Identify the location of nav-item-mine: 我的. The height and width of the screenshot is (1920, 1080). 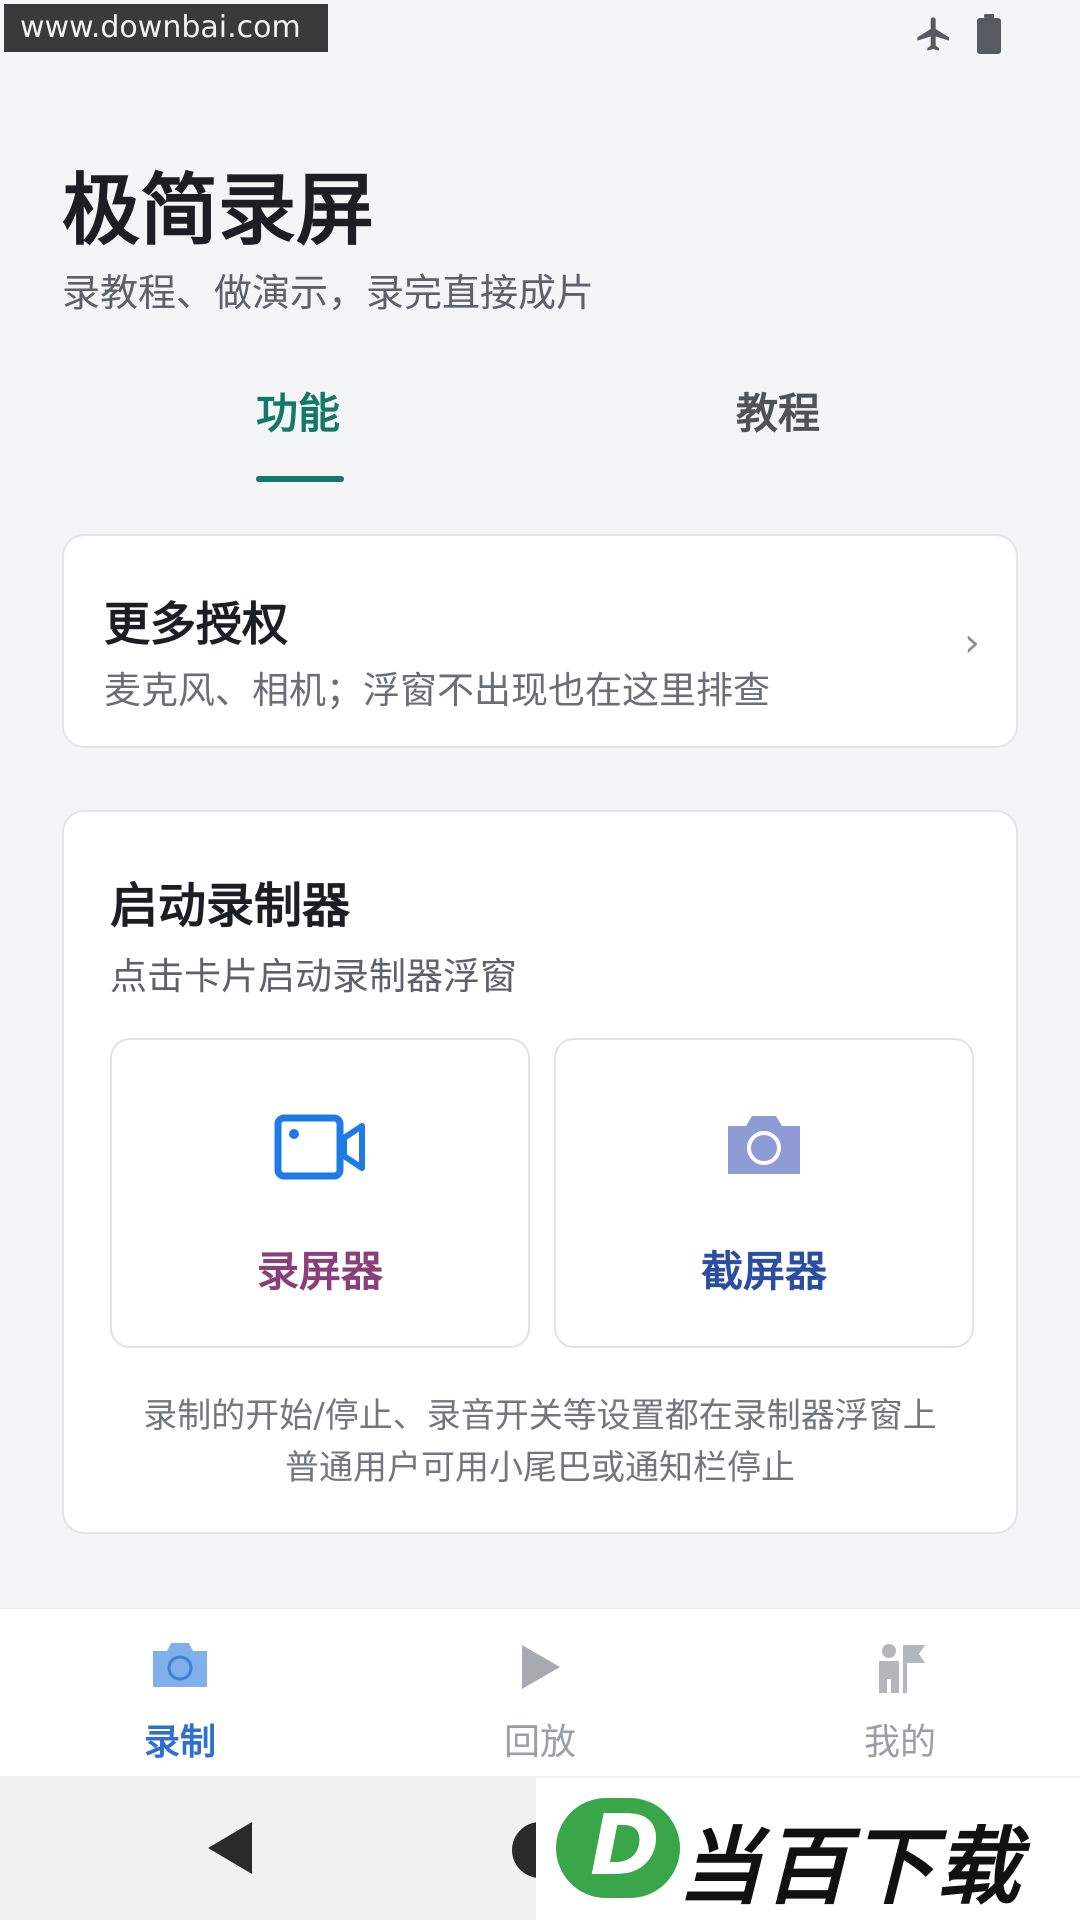
(900, 1693).